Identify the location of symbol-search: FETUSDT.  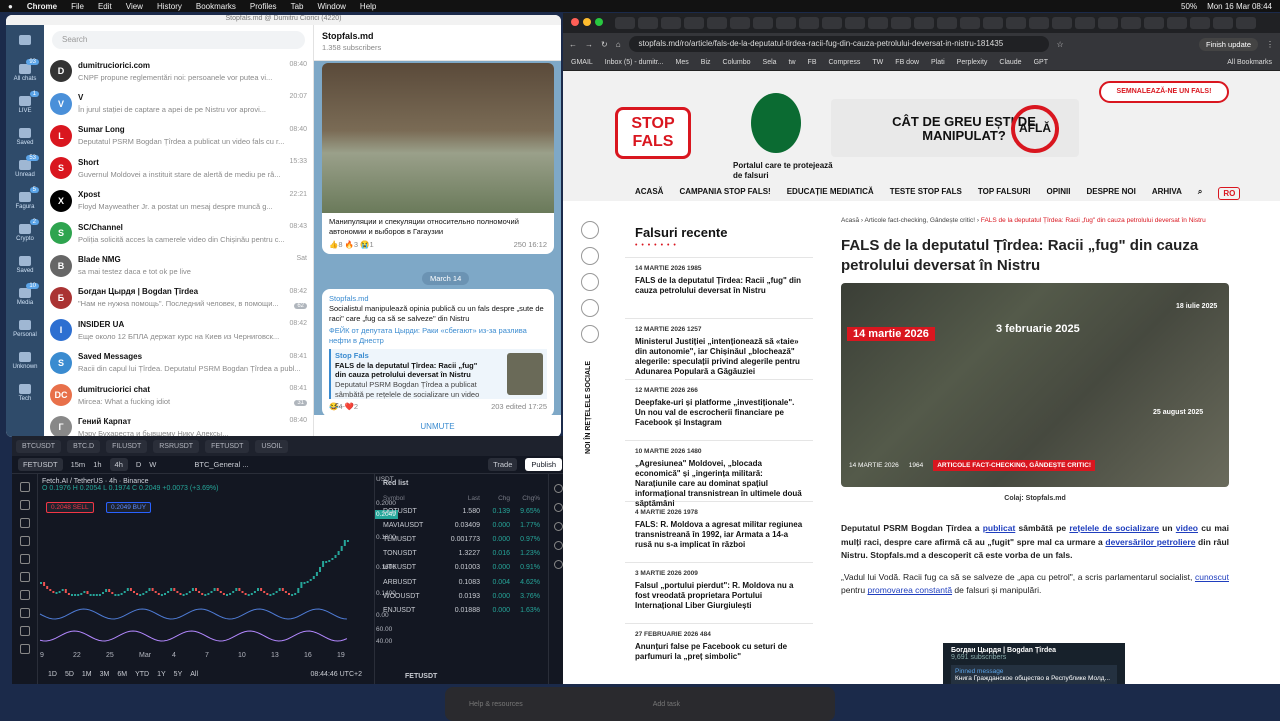
(40, 464).